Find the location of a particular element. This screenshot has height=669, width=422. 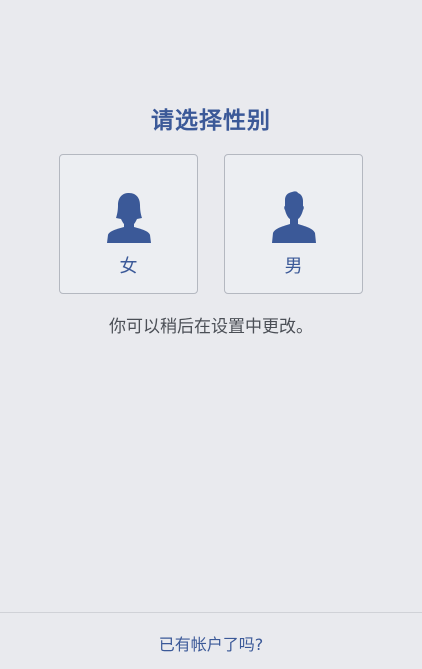

female-avatar-icon is located at coordinates (129, 218).